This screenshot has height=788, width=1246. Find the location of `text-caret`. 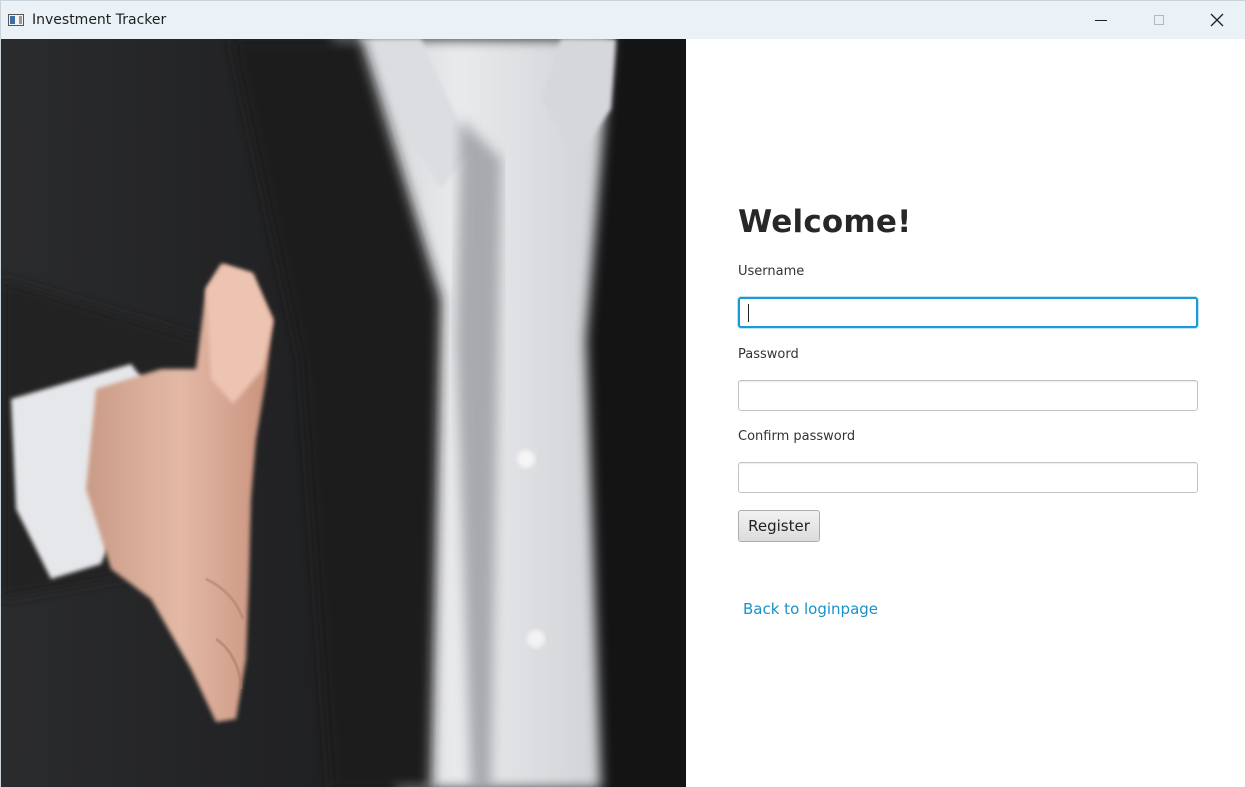

text-caret is located at coordinates (748, 313).